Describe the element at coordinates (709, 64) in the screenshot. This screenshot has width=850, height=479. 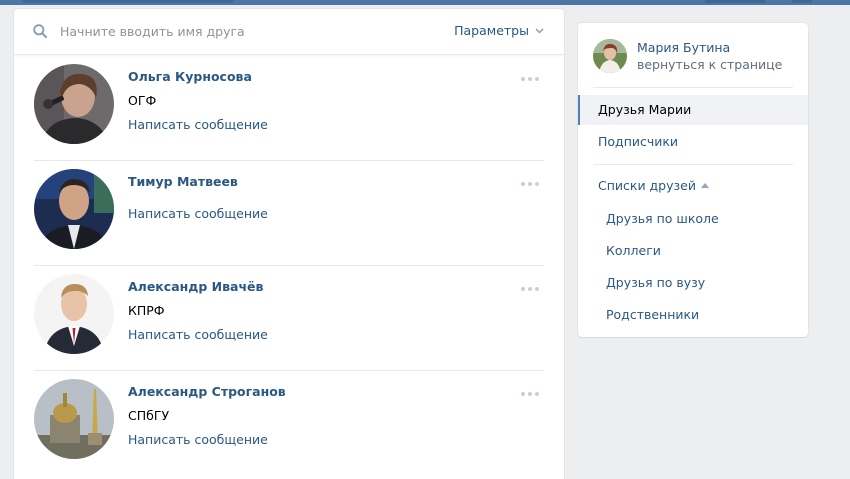
I see `back-to-page-link: вернуться к странице` at that location.